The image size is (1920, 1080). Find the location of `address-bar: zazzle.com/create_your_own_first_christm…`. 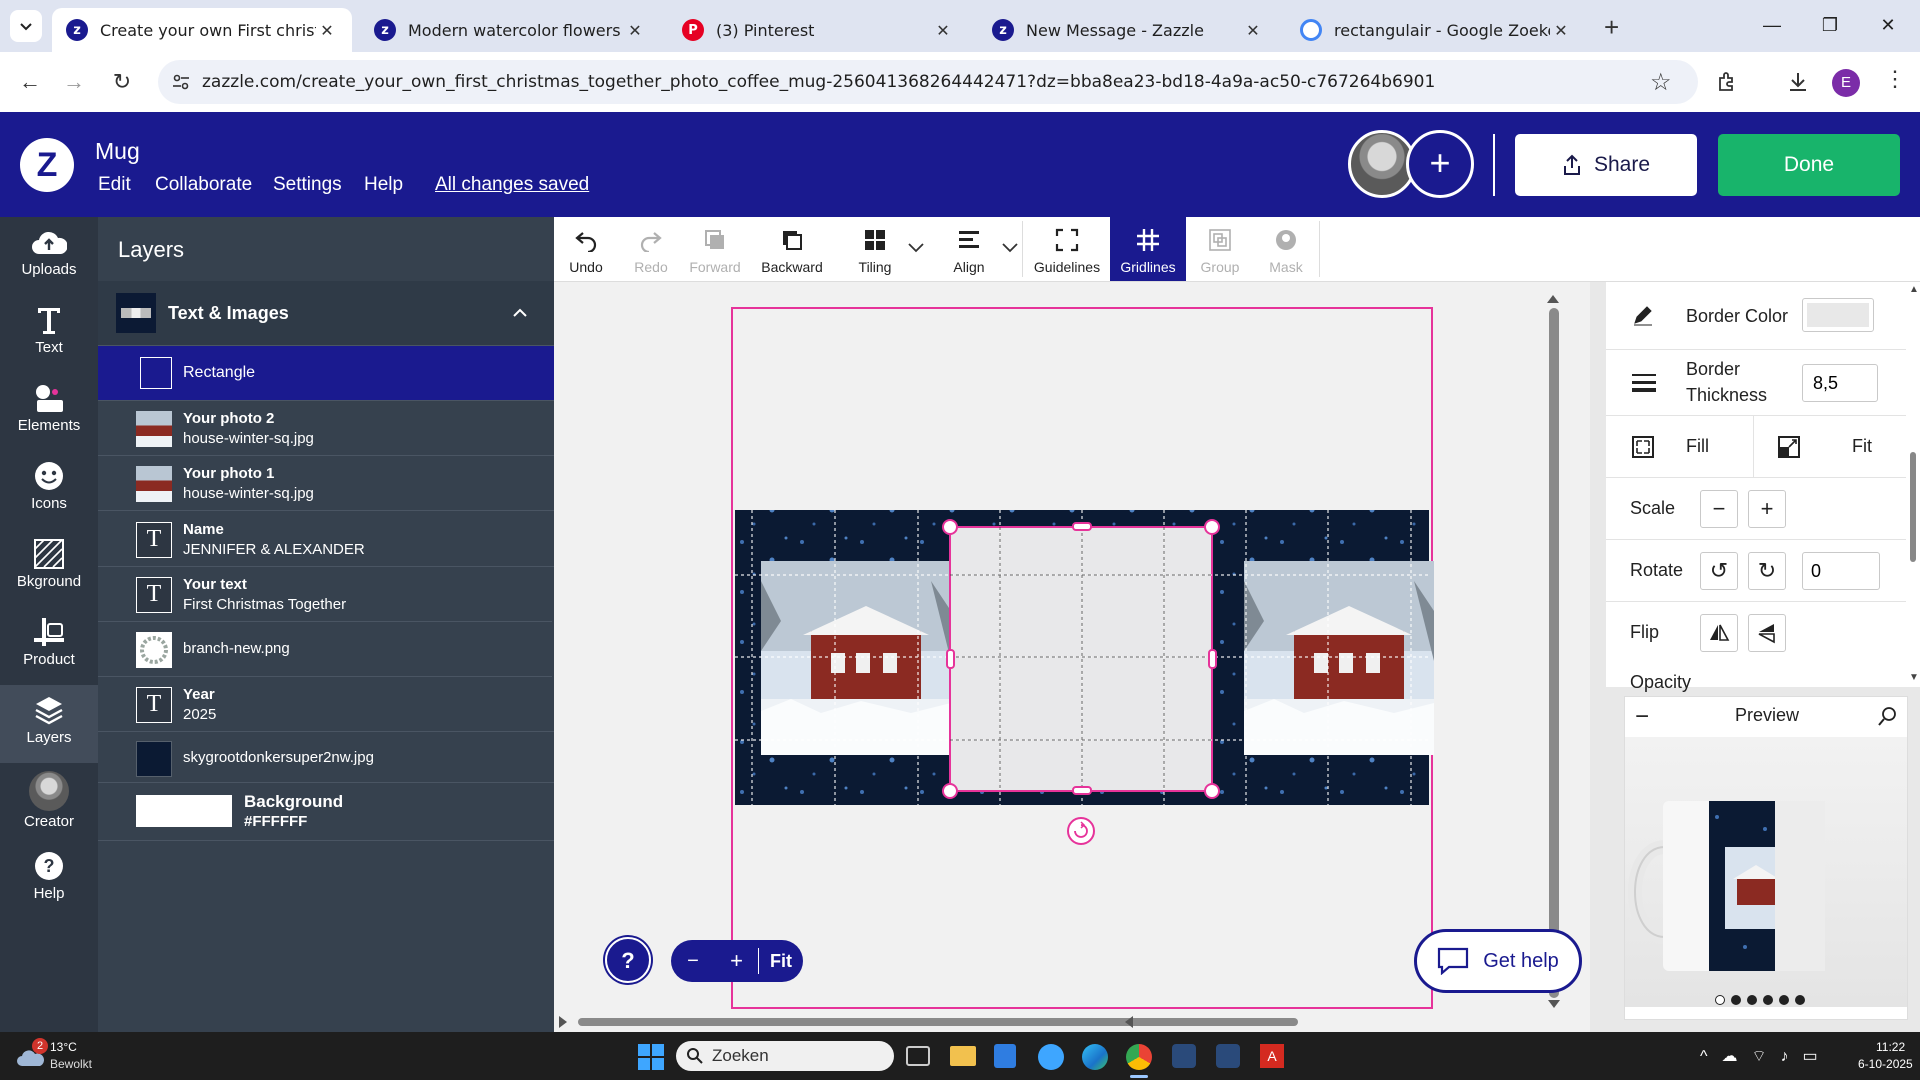

address-bar: zazzle.com/create_your_own_first_christm… is located at coordinates (928, 82).